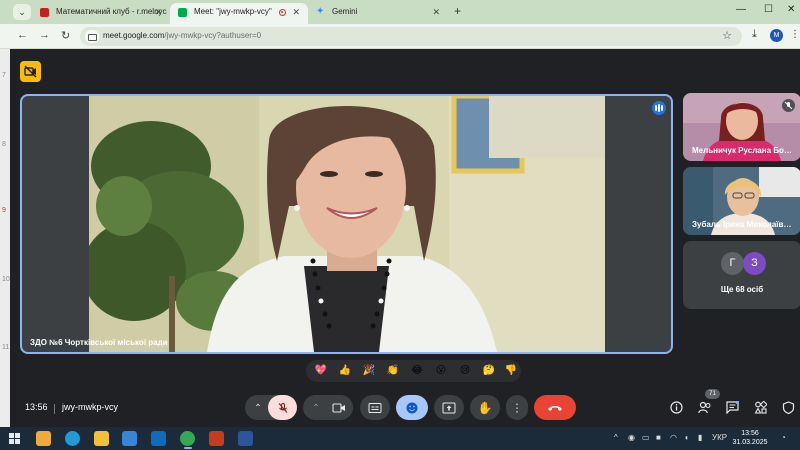 Image resolution: width=800 pixels, height=450 pixels. I want to click on tab-label: Gemini, so click(345, 11).